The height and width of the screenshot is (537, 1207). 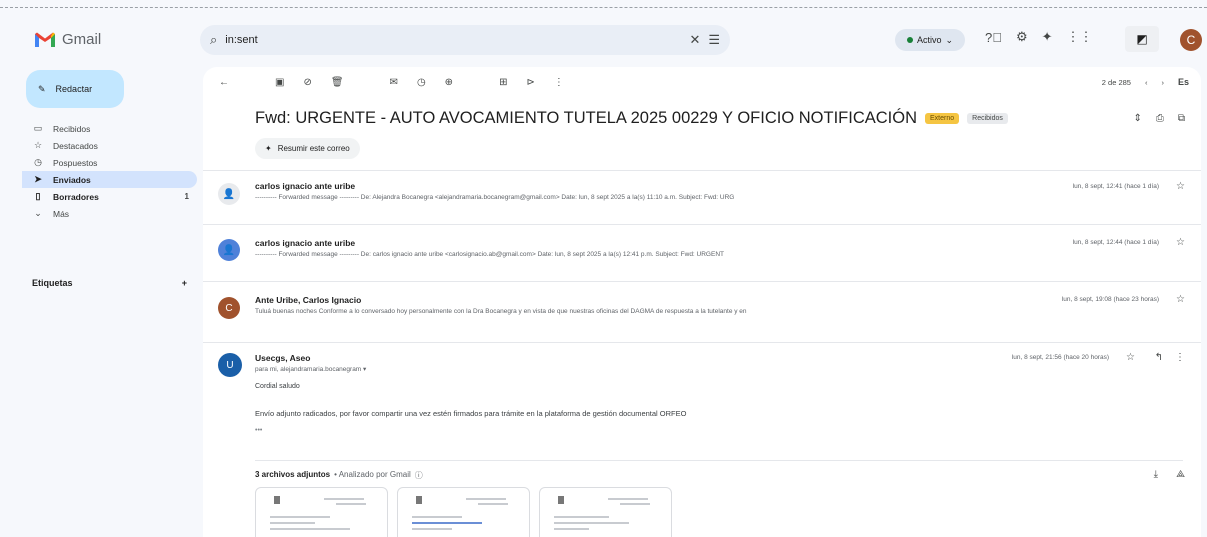 What do you see at coordinates (1047, 37) in the screenshot?
I see `gemini-icon: ✦` at bounding box center [1047, 37].